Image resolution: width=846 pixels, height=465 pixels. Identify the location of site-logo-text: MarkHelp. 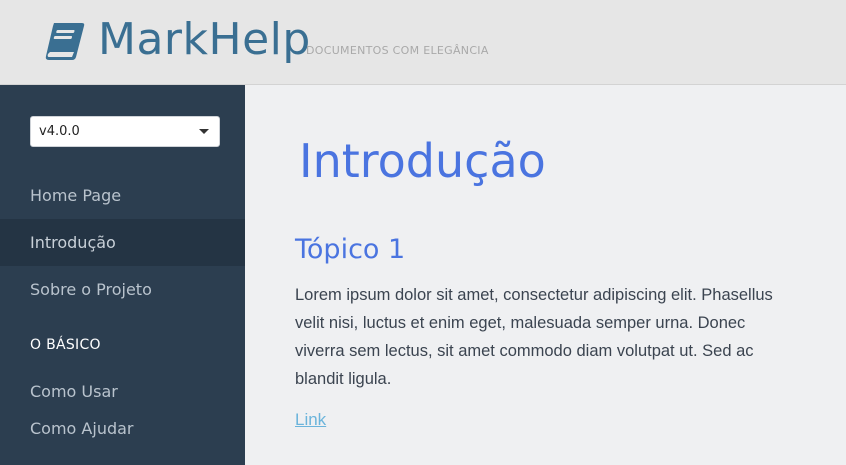
(204, 40).